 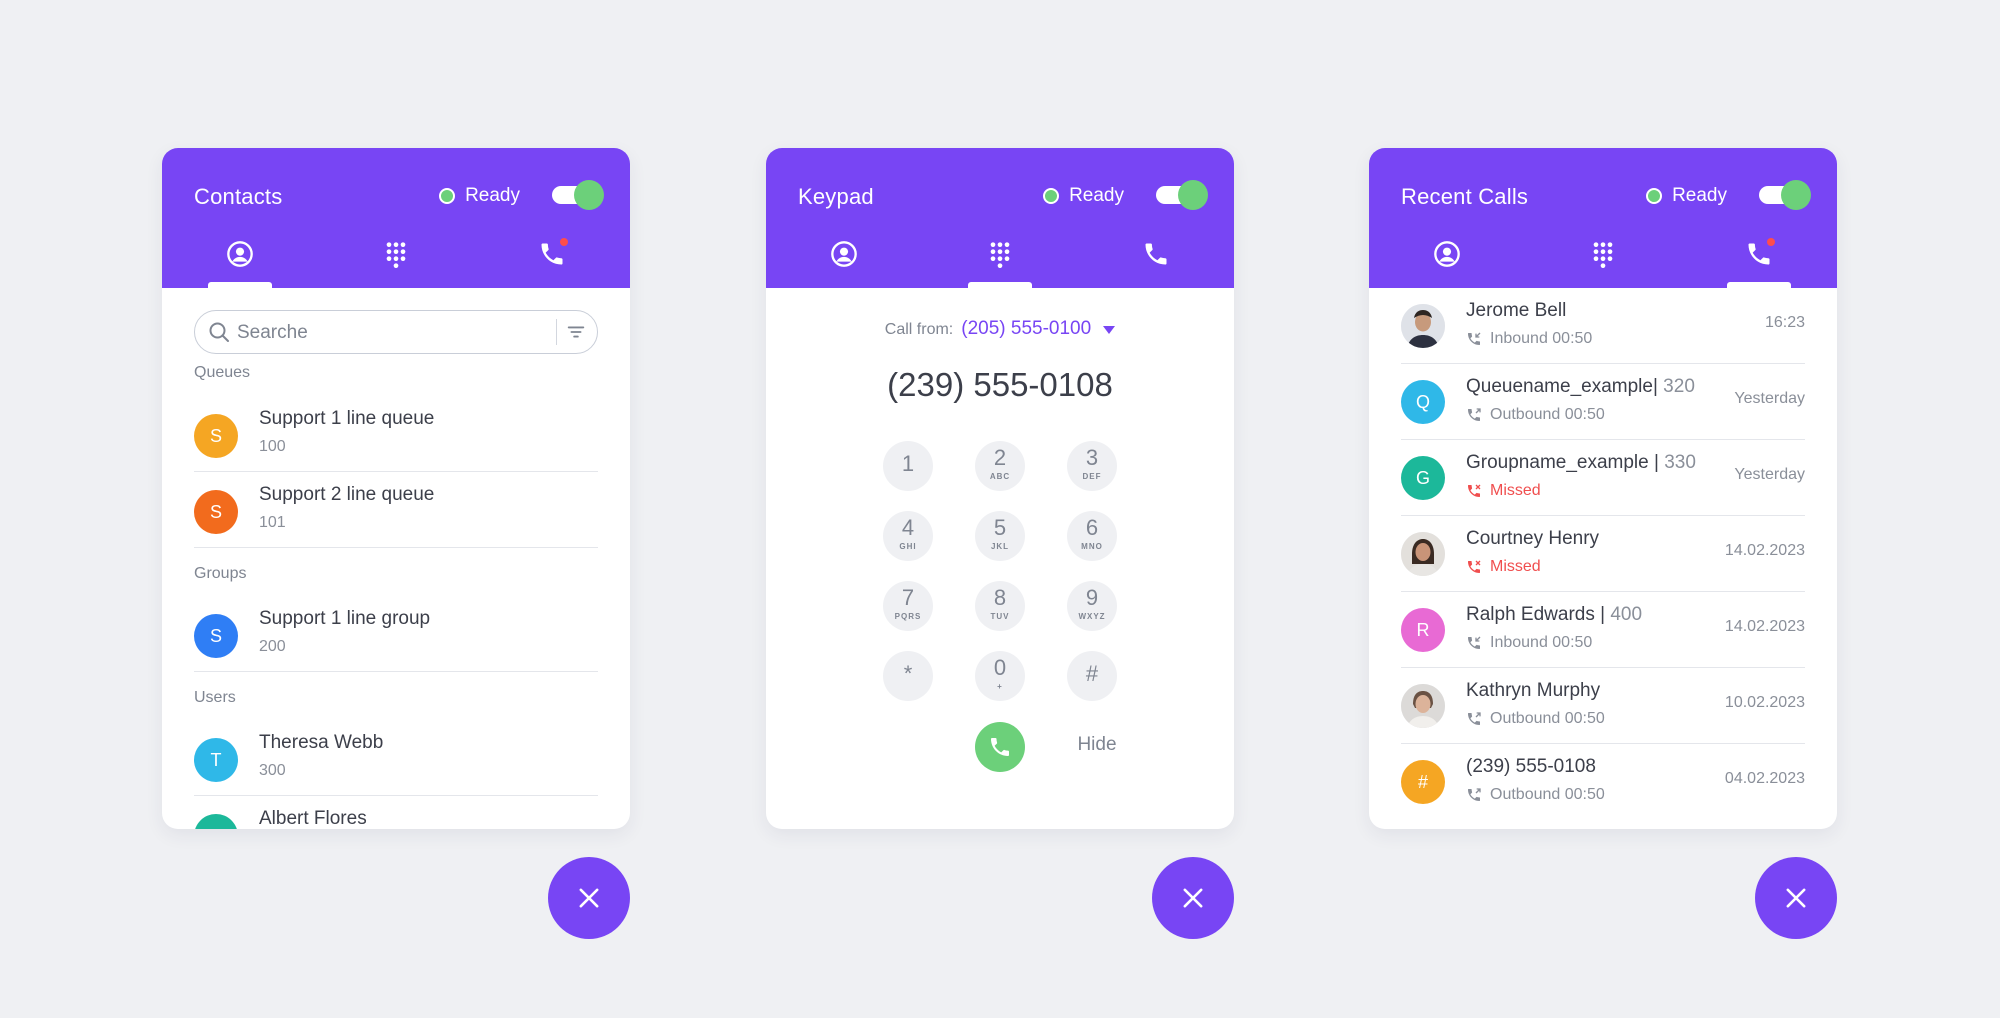 I want to click on close-keypad-button, so click(x=1193, y=898).